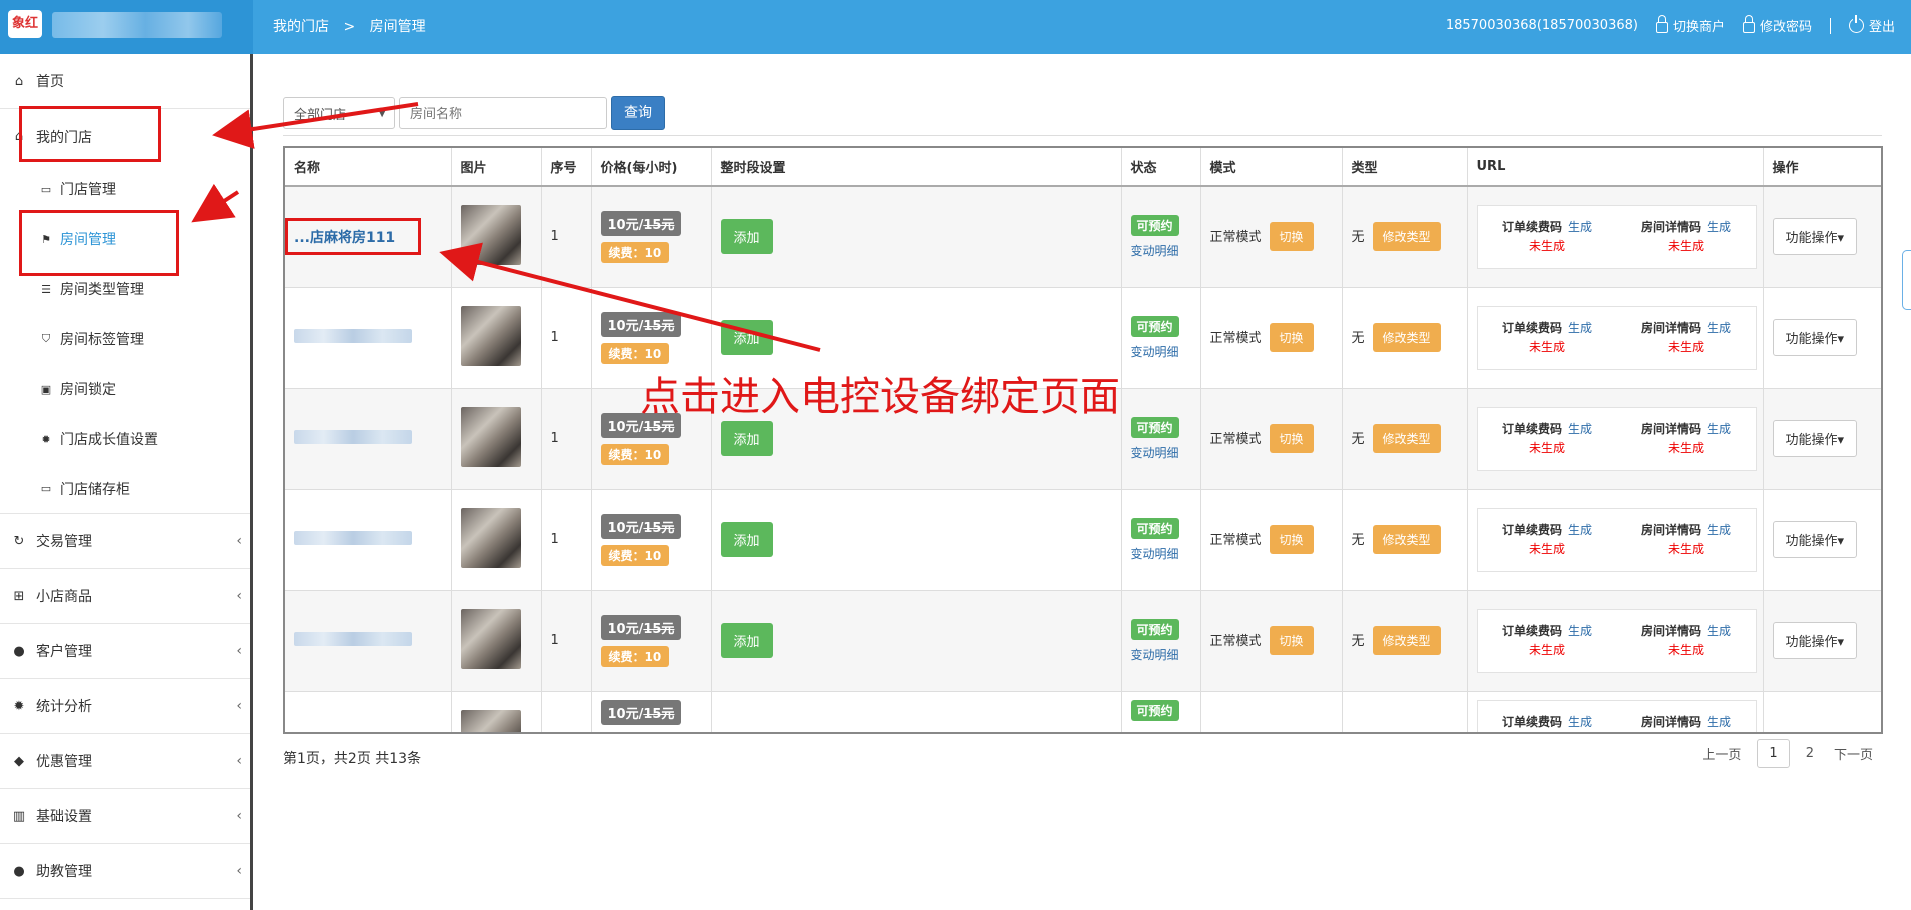 This screenshot has width=1911, height=910. Describe the element at coordinates (368, 713) in the screenshot. I see `name-cell` at that location.